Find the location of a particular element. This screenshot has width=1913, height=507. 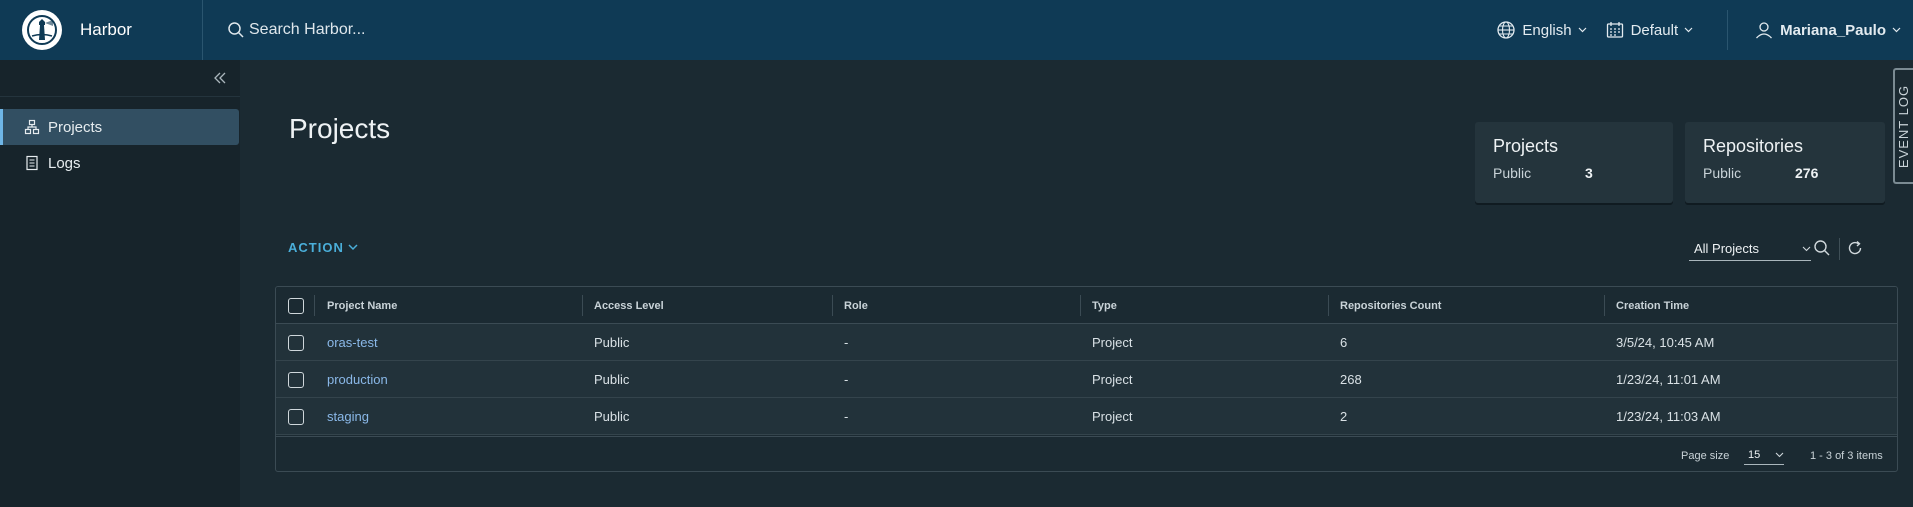

calendar-icon is located at coordinates (1615, 30).